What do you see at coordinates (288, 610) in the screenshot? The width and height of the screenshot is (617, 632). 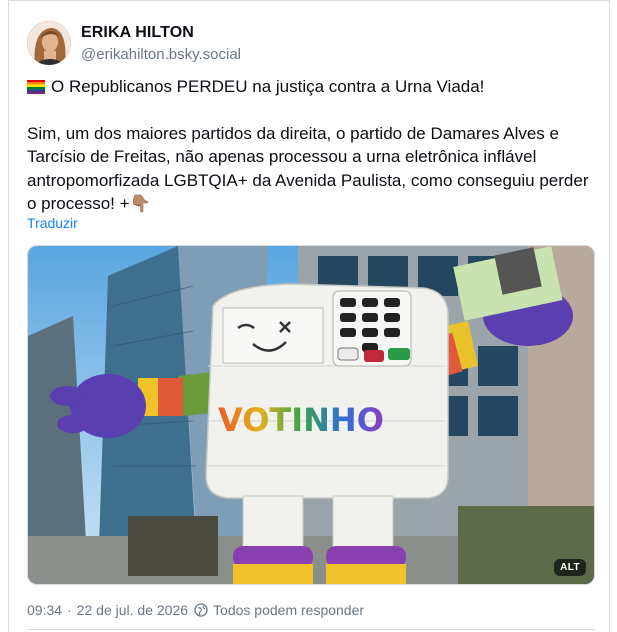 I see `reply-setting: Todos podem responder` at bounding box center [288, 610].